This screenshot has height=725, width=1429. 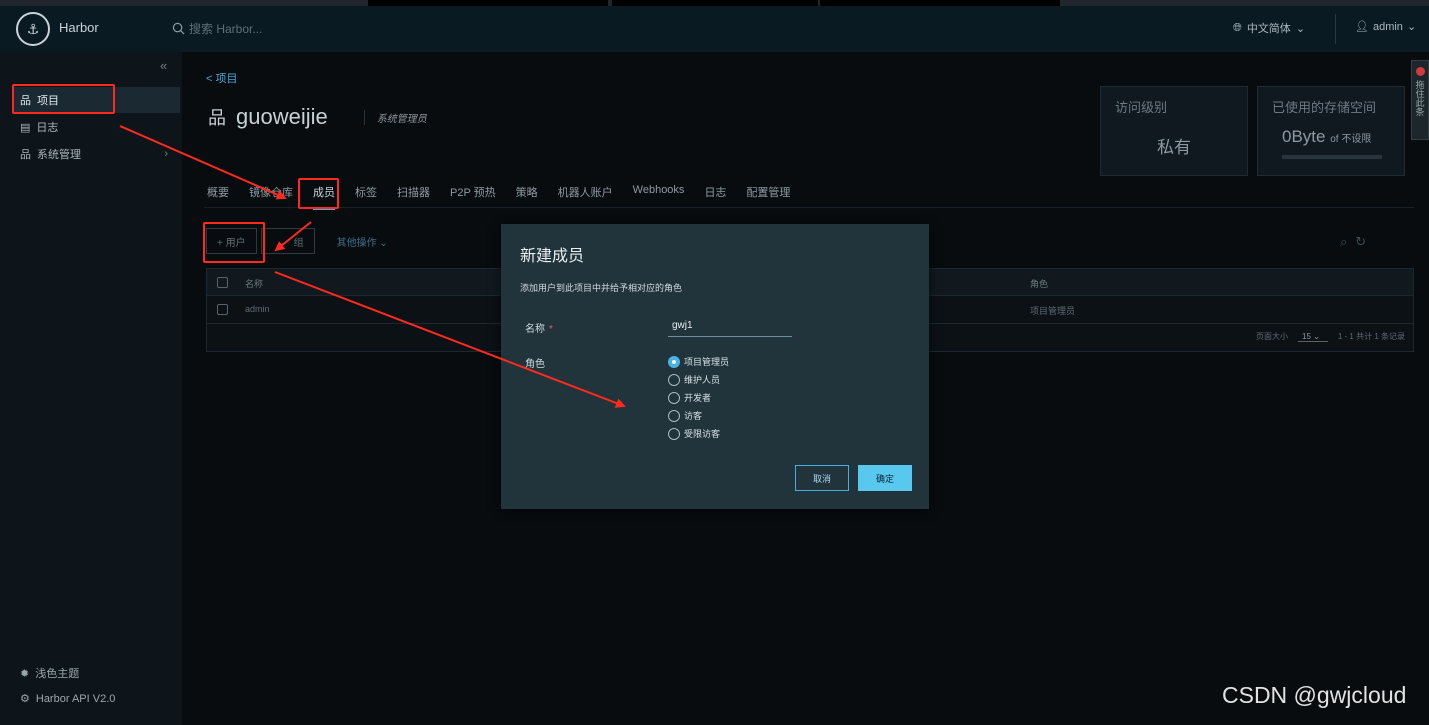 What do you see at coordinates (809, 207) in the screenshot?
I see `tab-underline` at bounding box center [809, 207].